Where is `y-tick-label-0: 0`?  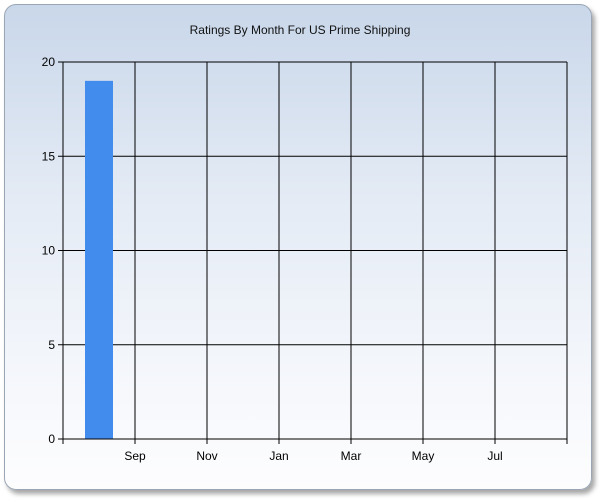
y-tick-label-0: 0 is located at coordinates (51, 439).